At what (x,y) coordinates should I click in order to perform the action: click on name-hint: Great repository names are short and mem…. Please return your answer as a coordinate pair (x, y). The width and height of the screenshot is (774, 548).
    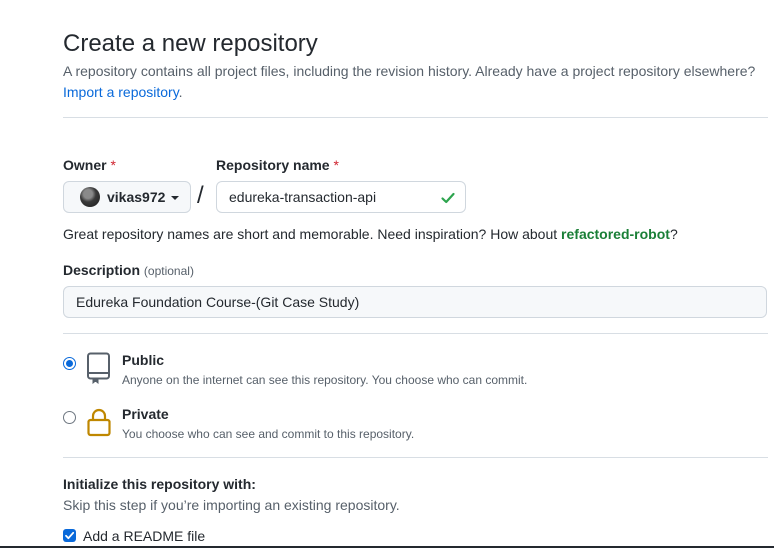
    Looking at the image, I should click on (370, 234).